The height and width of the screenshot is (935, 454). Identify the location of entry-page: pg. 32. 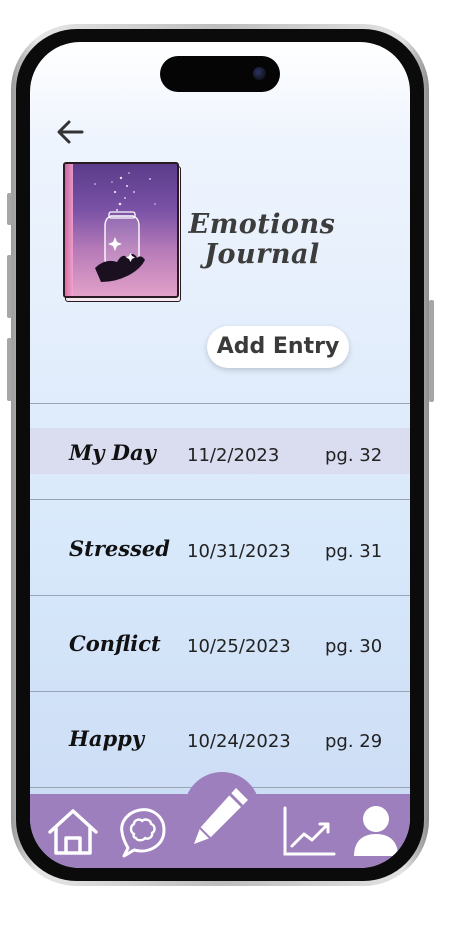
(354, 455).